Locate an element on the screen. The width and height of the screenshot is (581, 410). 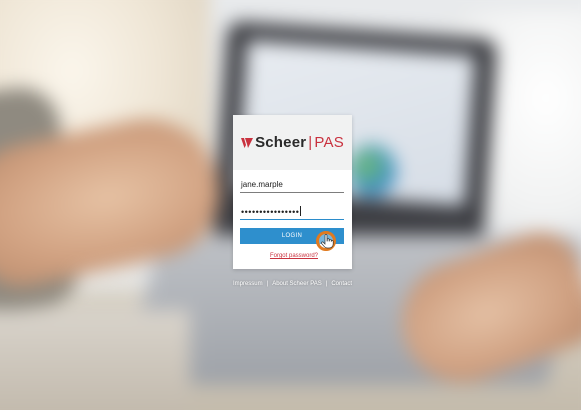
footer-link-about: About Scheer PAS is located at coordinates (297, 284).